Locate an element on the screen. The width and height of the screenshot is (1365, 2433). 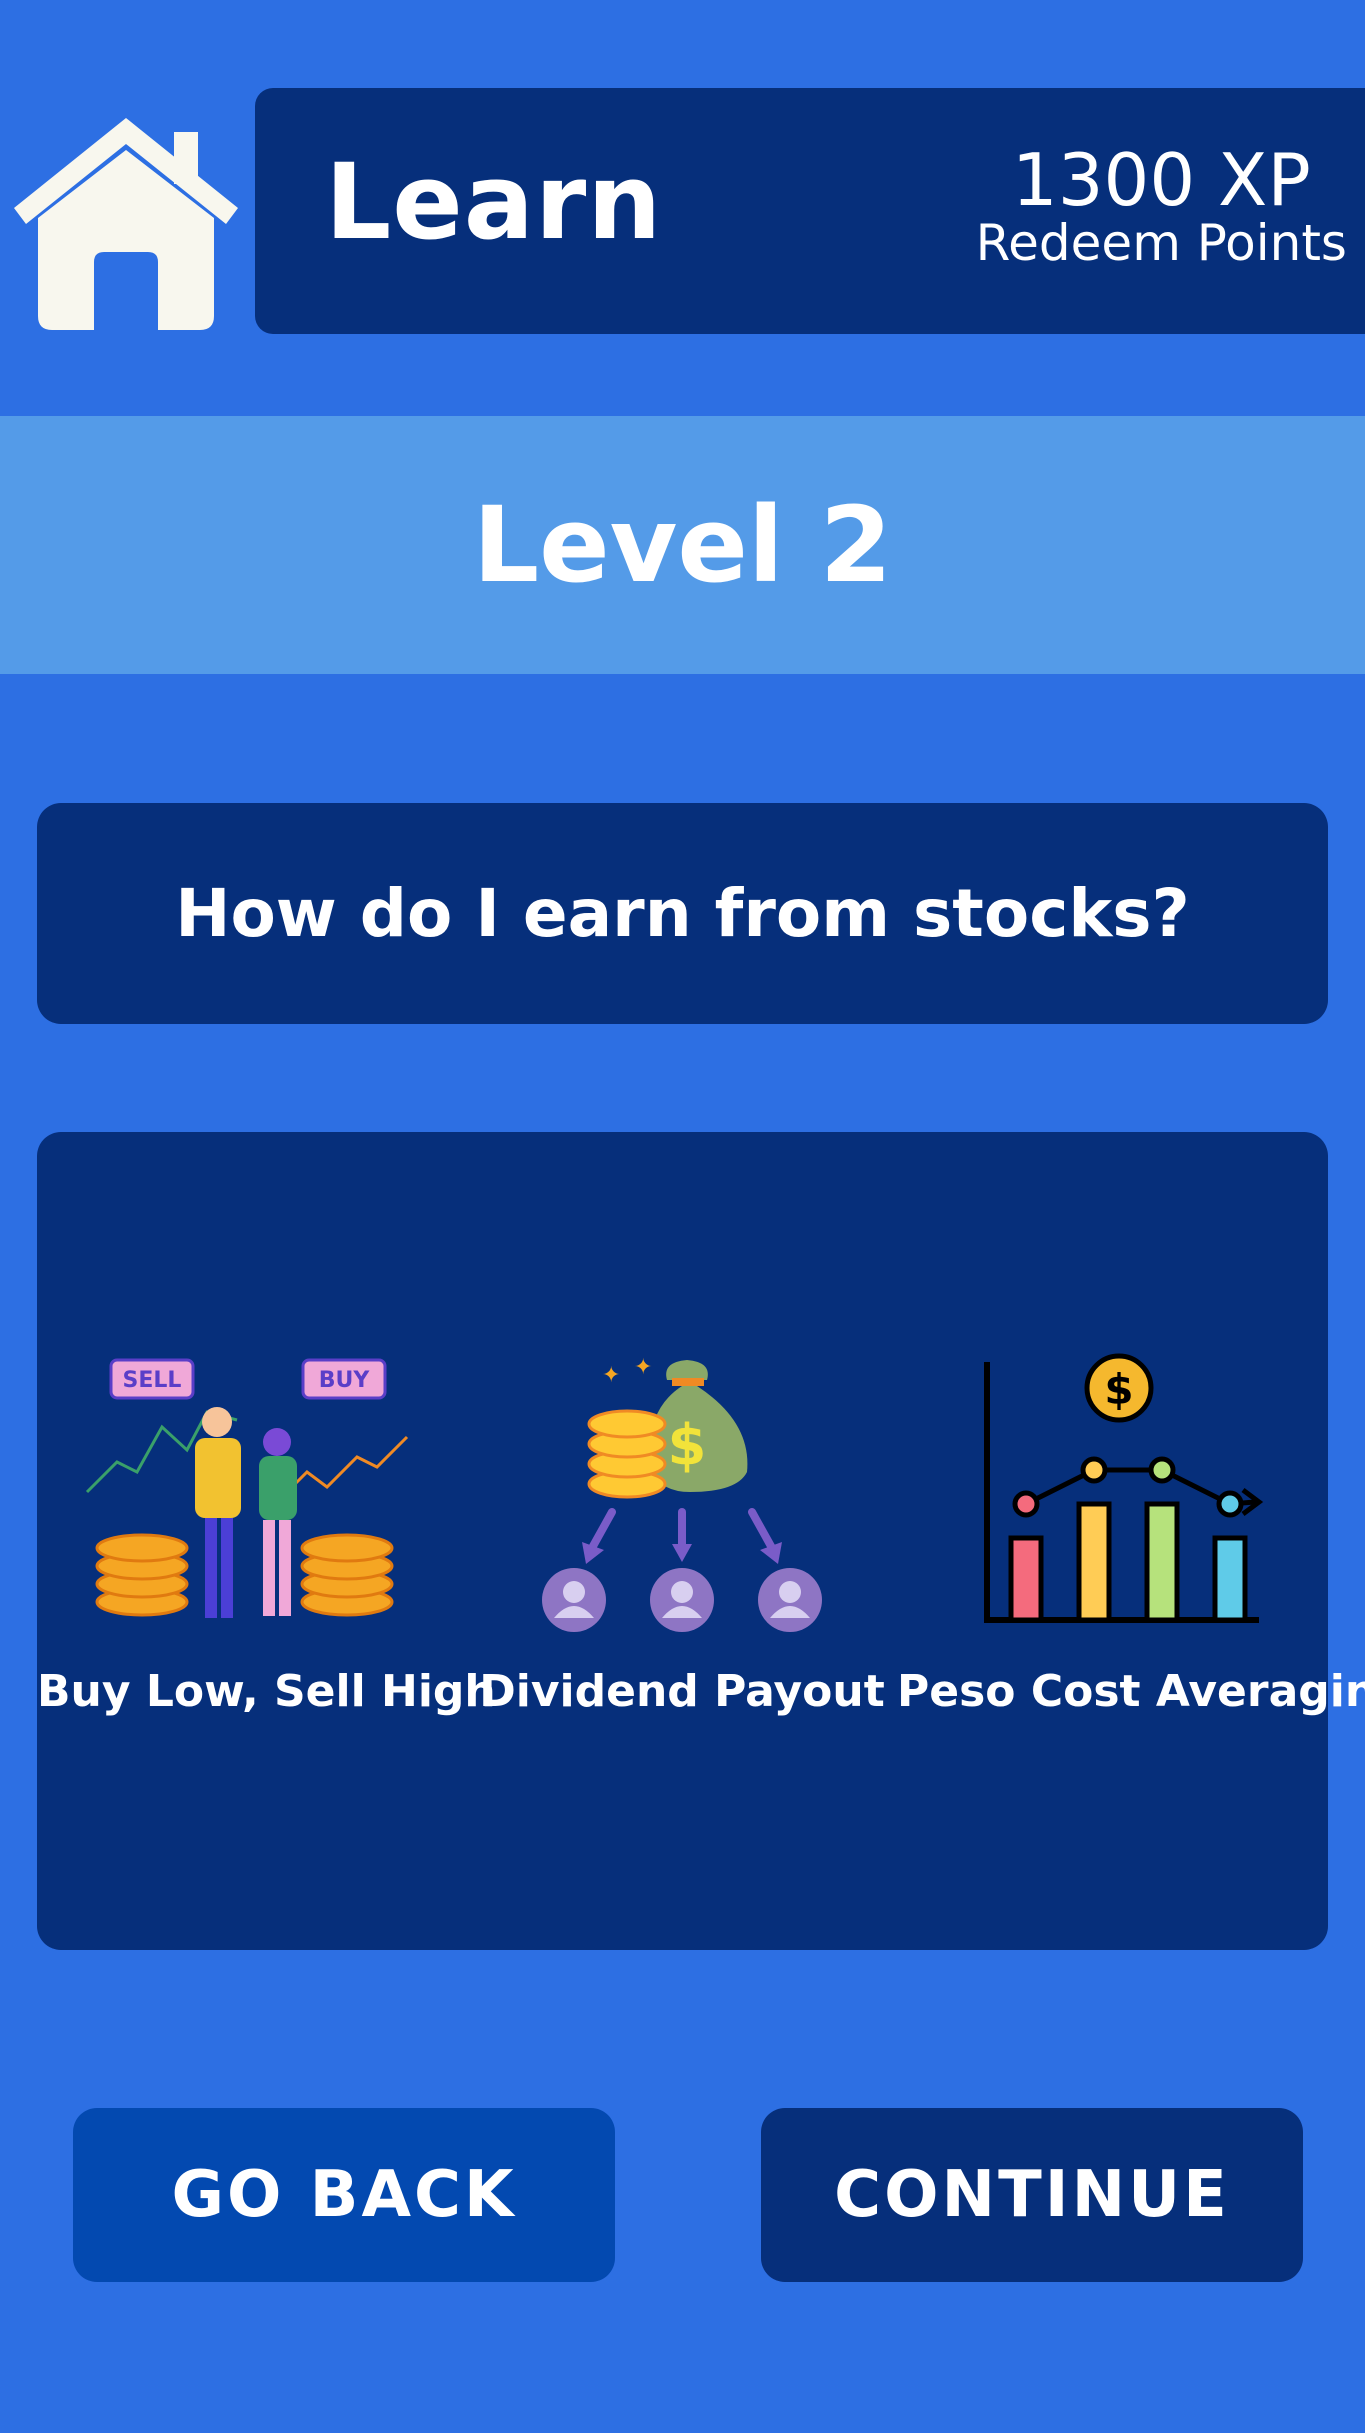
page-title: Learn is located at coordinates (494, 202).